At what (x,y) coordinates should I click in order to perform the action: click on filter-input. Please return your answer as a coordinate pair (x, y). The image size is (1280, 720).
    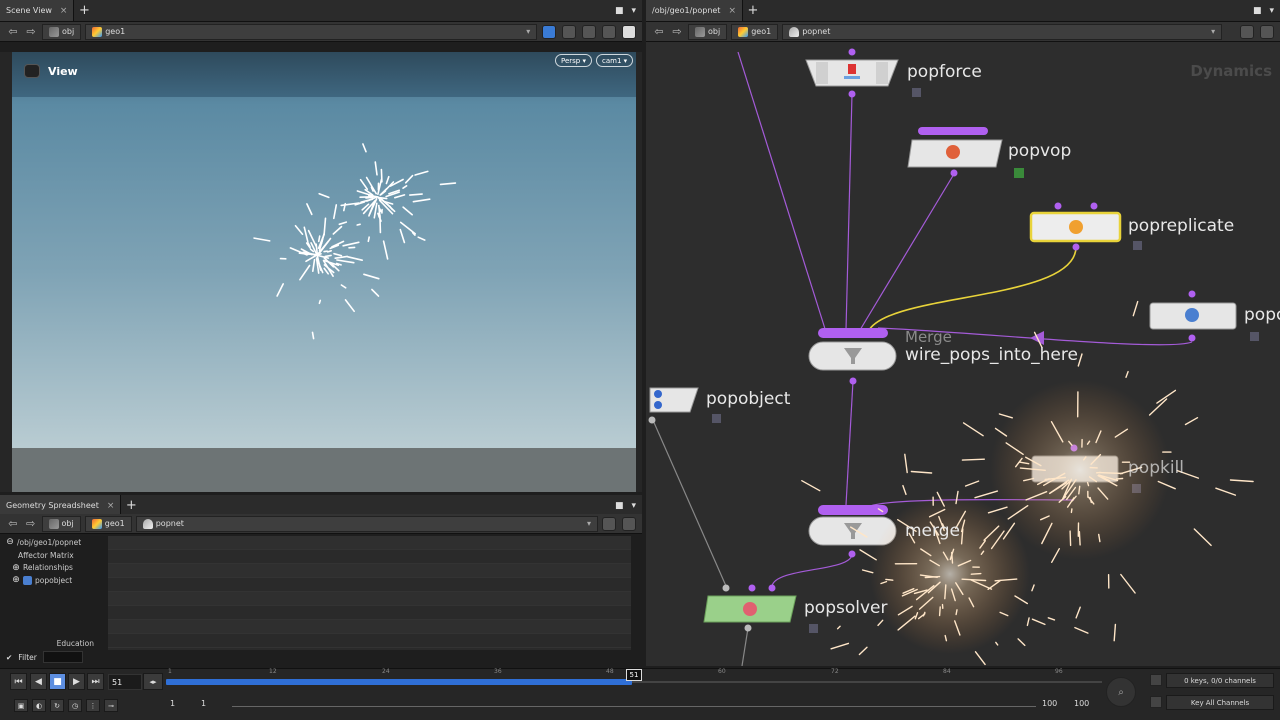
    Looking at the image, I should click on (62, 657).